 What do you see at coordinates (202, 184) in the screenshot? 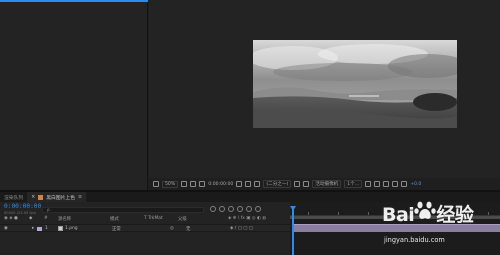
I see `mask-icon` at bounding box center [202, 184].